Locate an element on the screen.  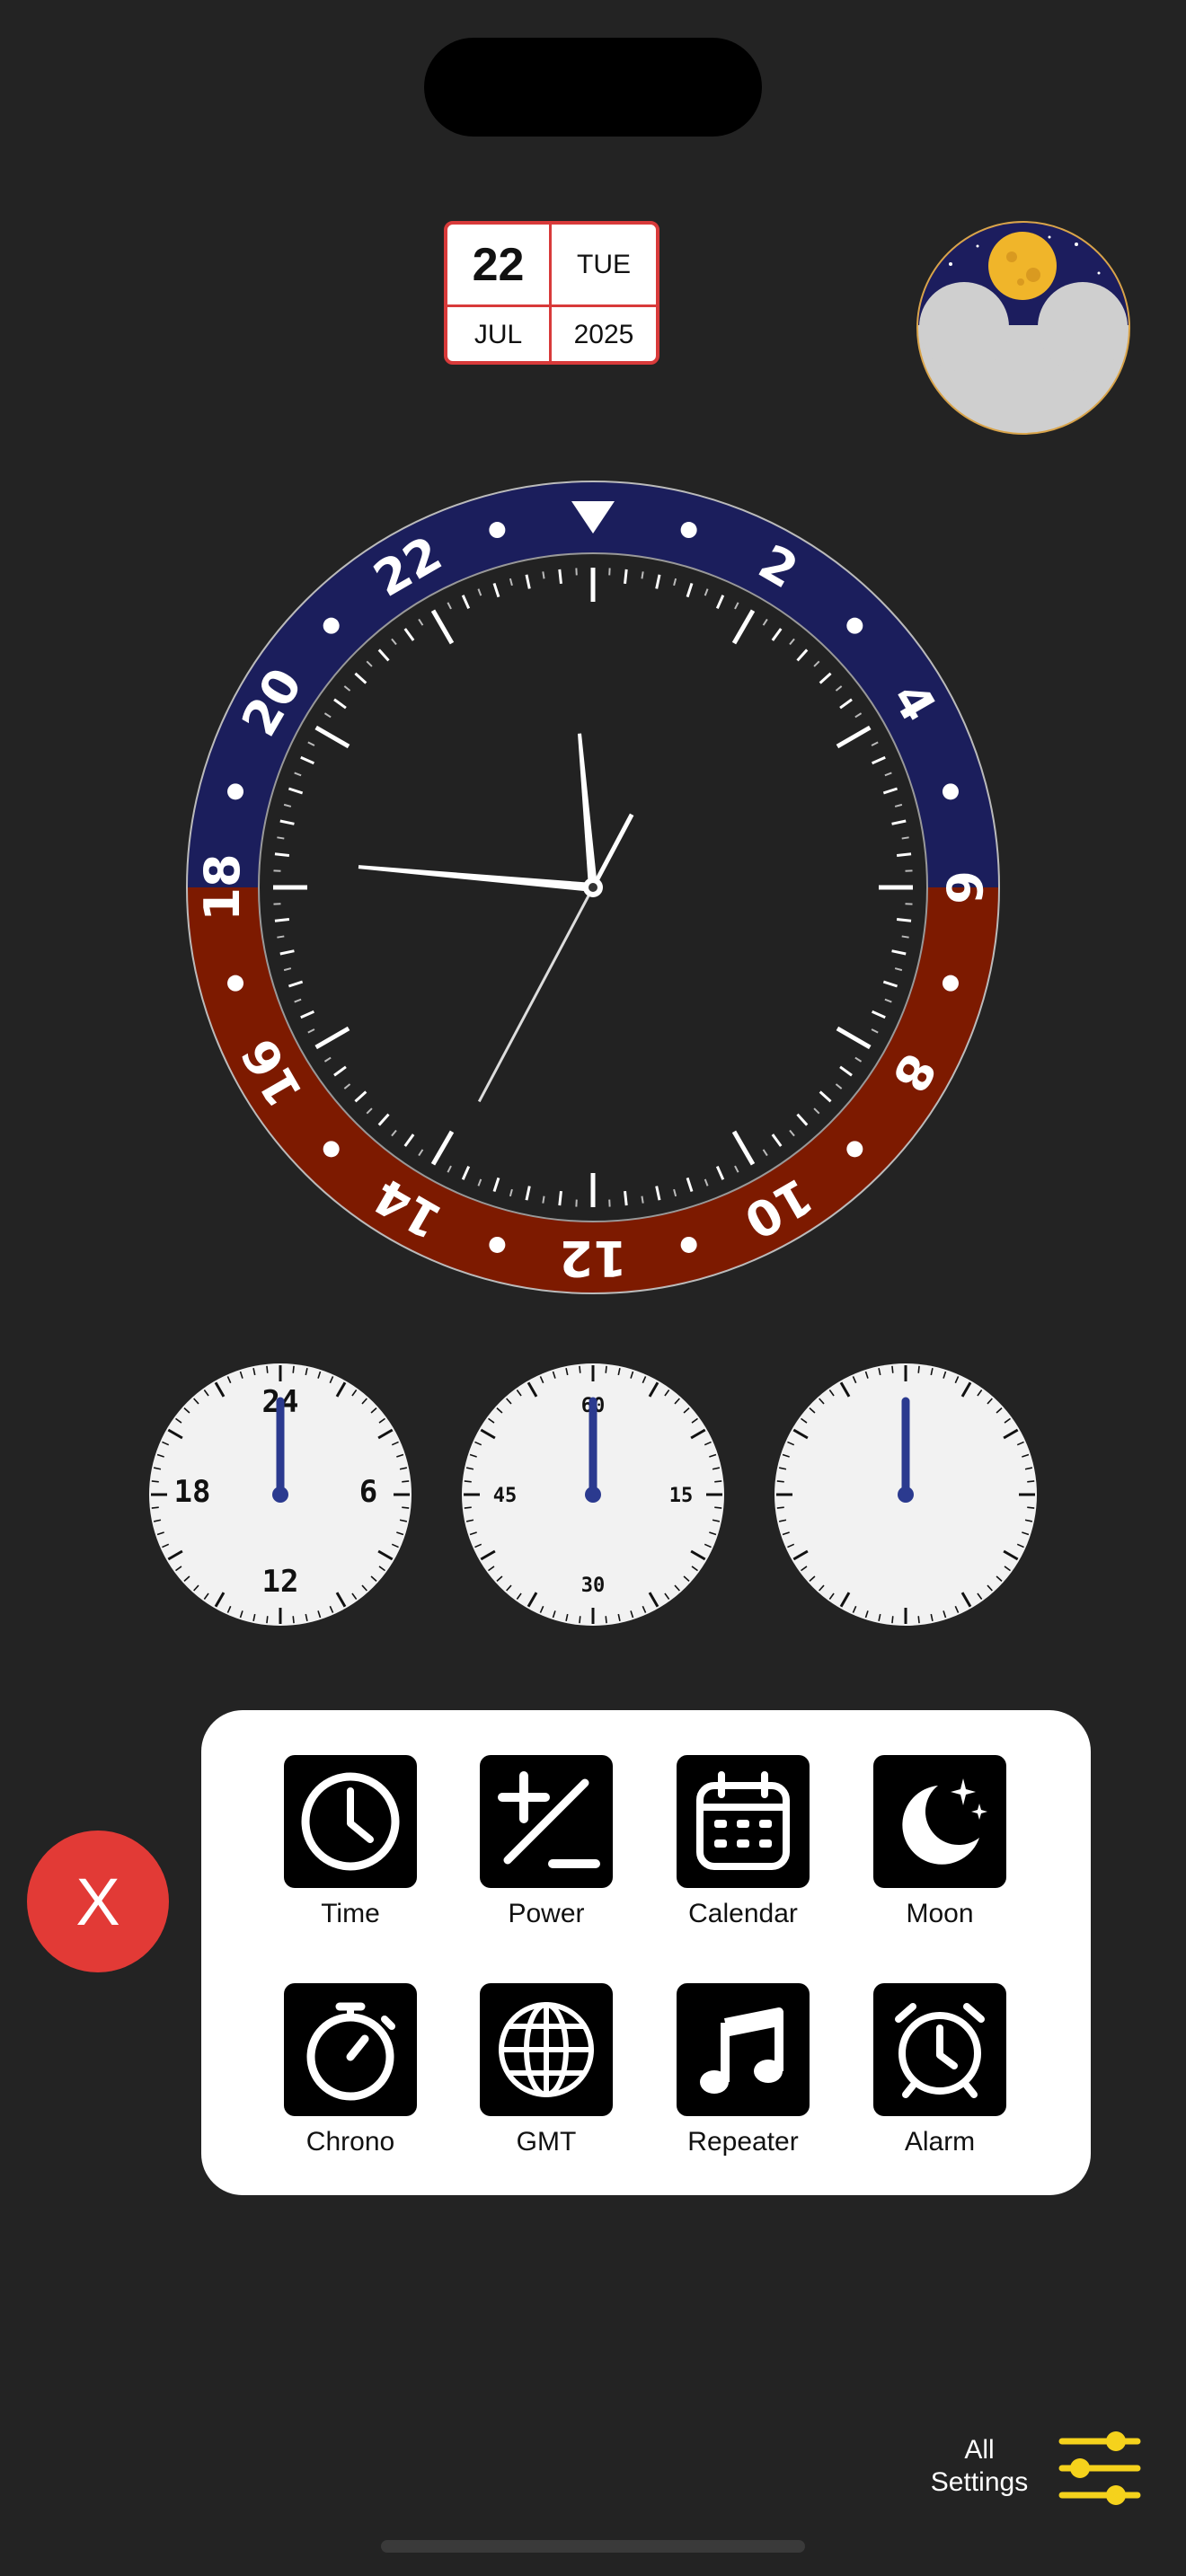
shortcut-moon: Moon is located at coordinates (940, 1842).